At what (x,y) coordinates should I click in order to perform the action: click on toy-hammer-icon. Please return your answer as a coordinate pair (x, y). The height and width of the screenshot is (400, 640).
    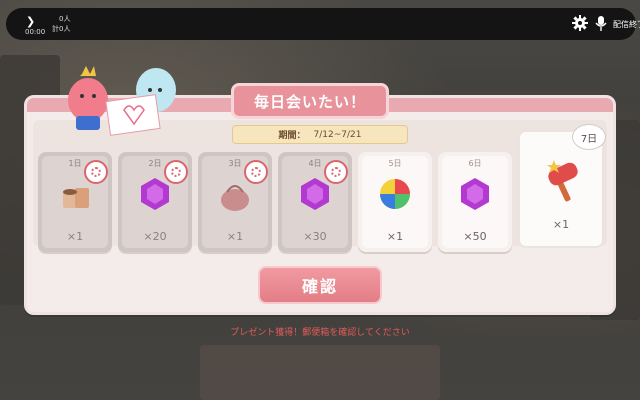
    Looking at the image, I should click on (562, 181).